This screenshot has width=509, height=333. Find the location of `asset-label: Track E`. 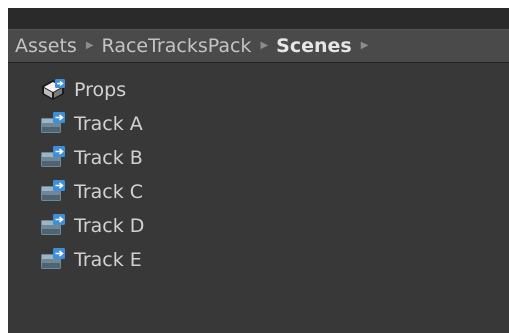

asset-label: Track E is located at coordinates (108, 260).